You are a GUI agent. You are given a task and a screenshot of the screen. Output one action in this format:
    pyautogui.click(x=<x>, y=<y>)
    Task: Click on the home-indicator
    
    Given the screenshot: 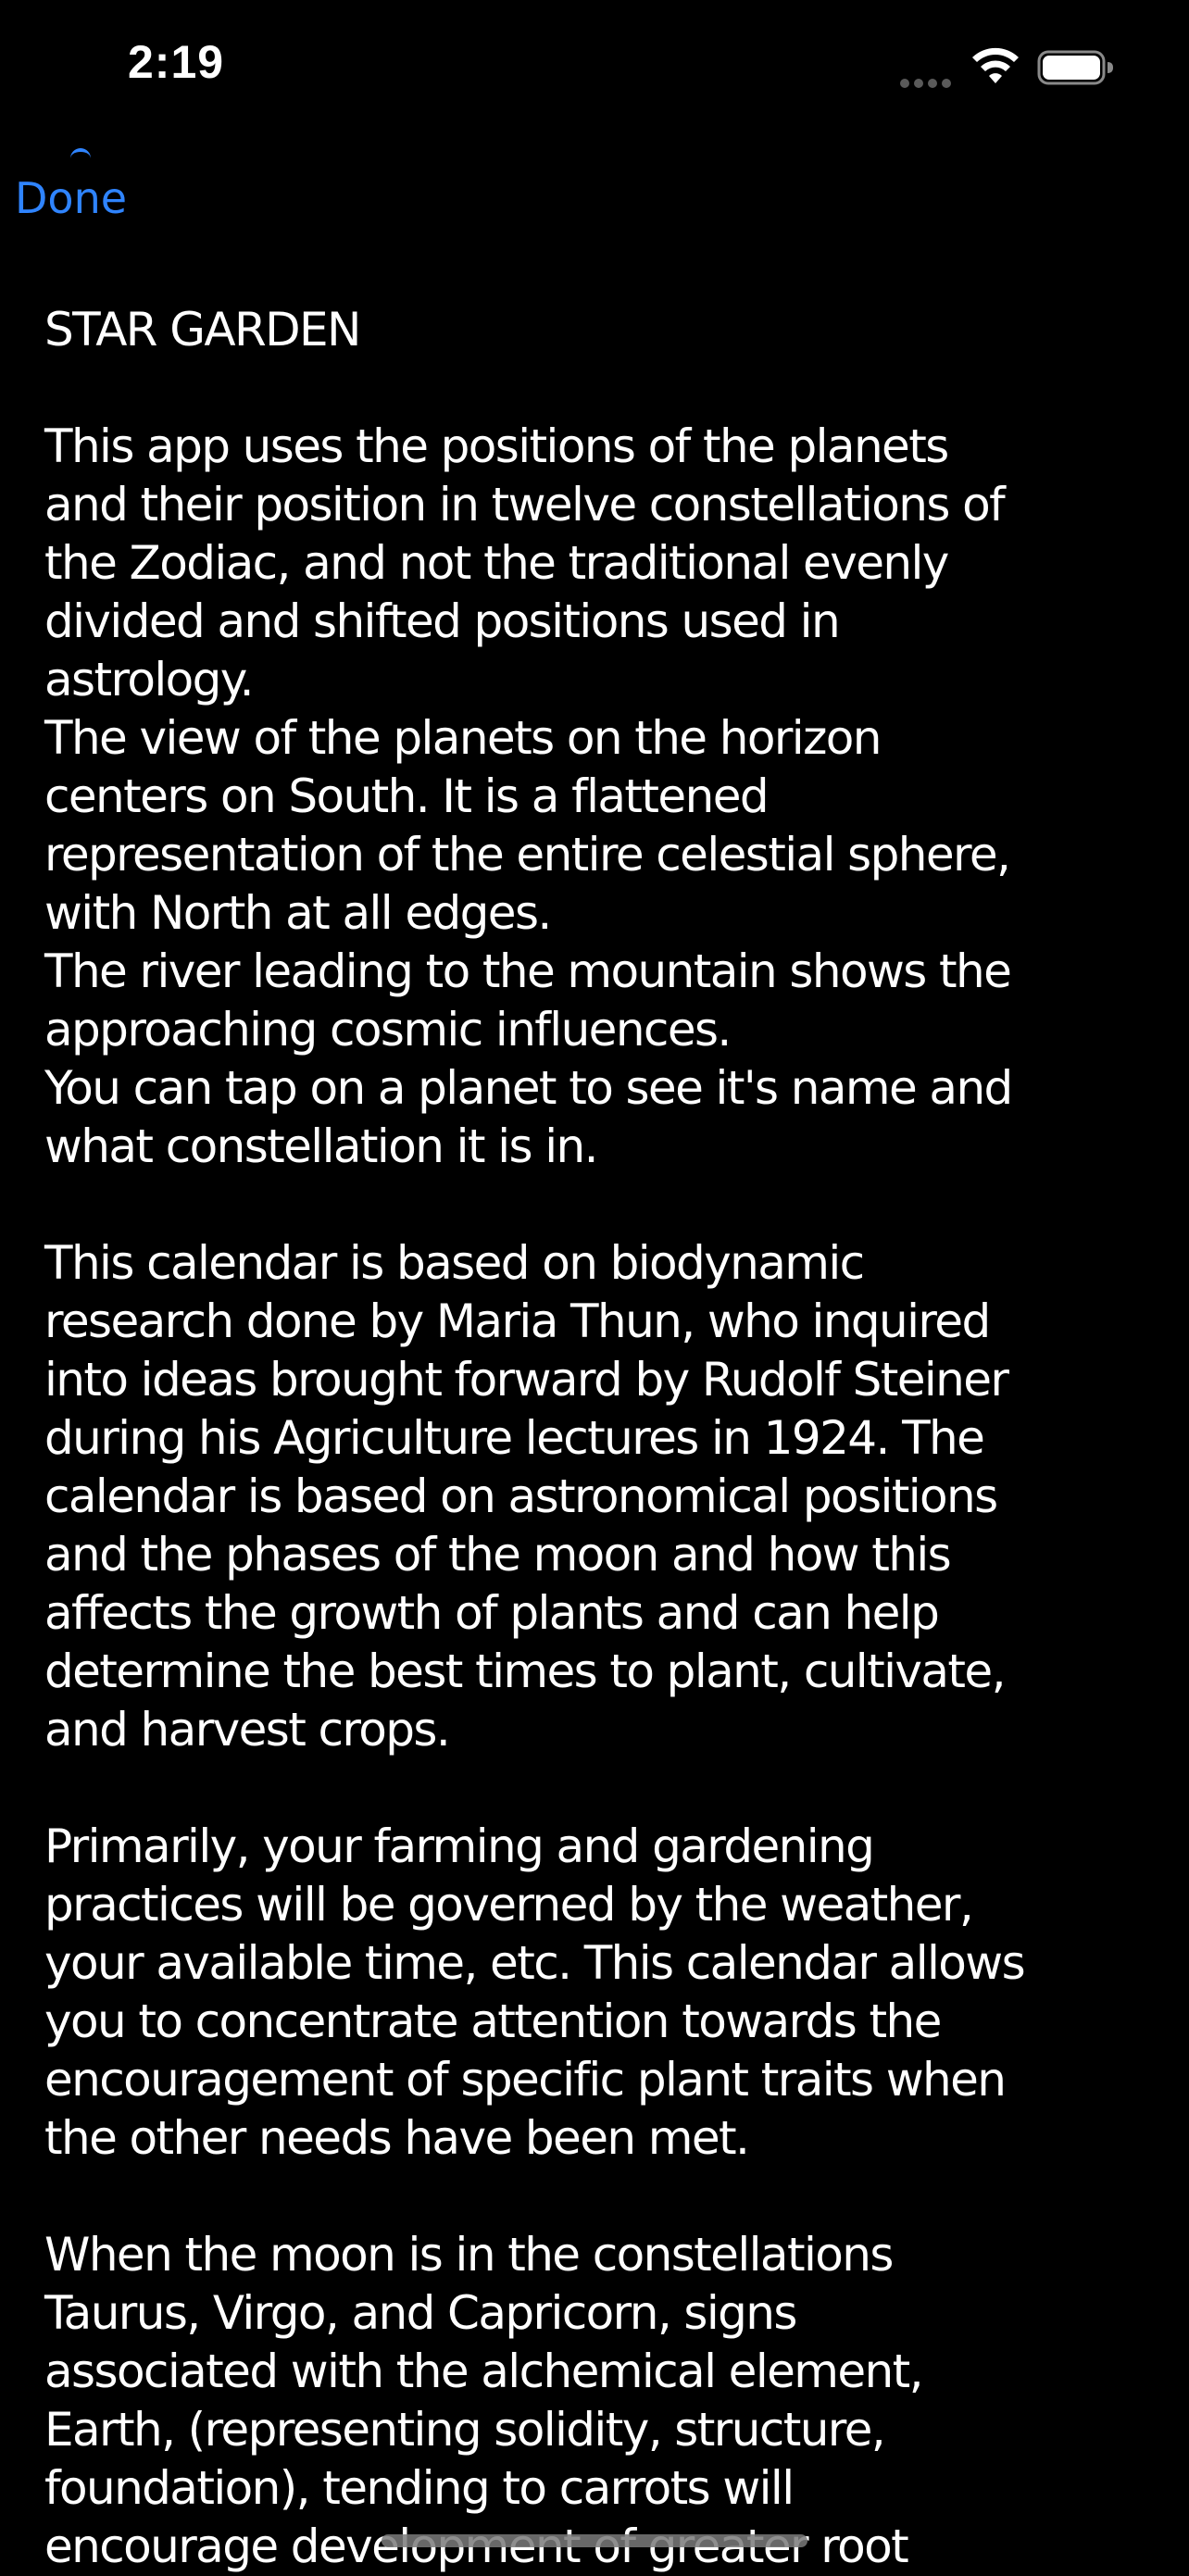 What is the action you would take?
    pyautogui.click(x=594, y=2541)
    